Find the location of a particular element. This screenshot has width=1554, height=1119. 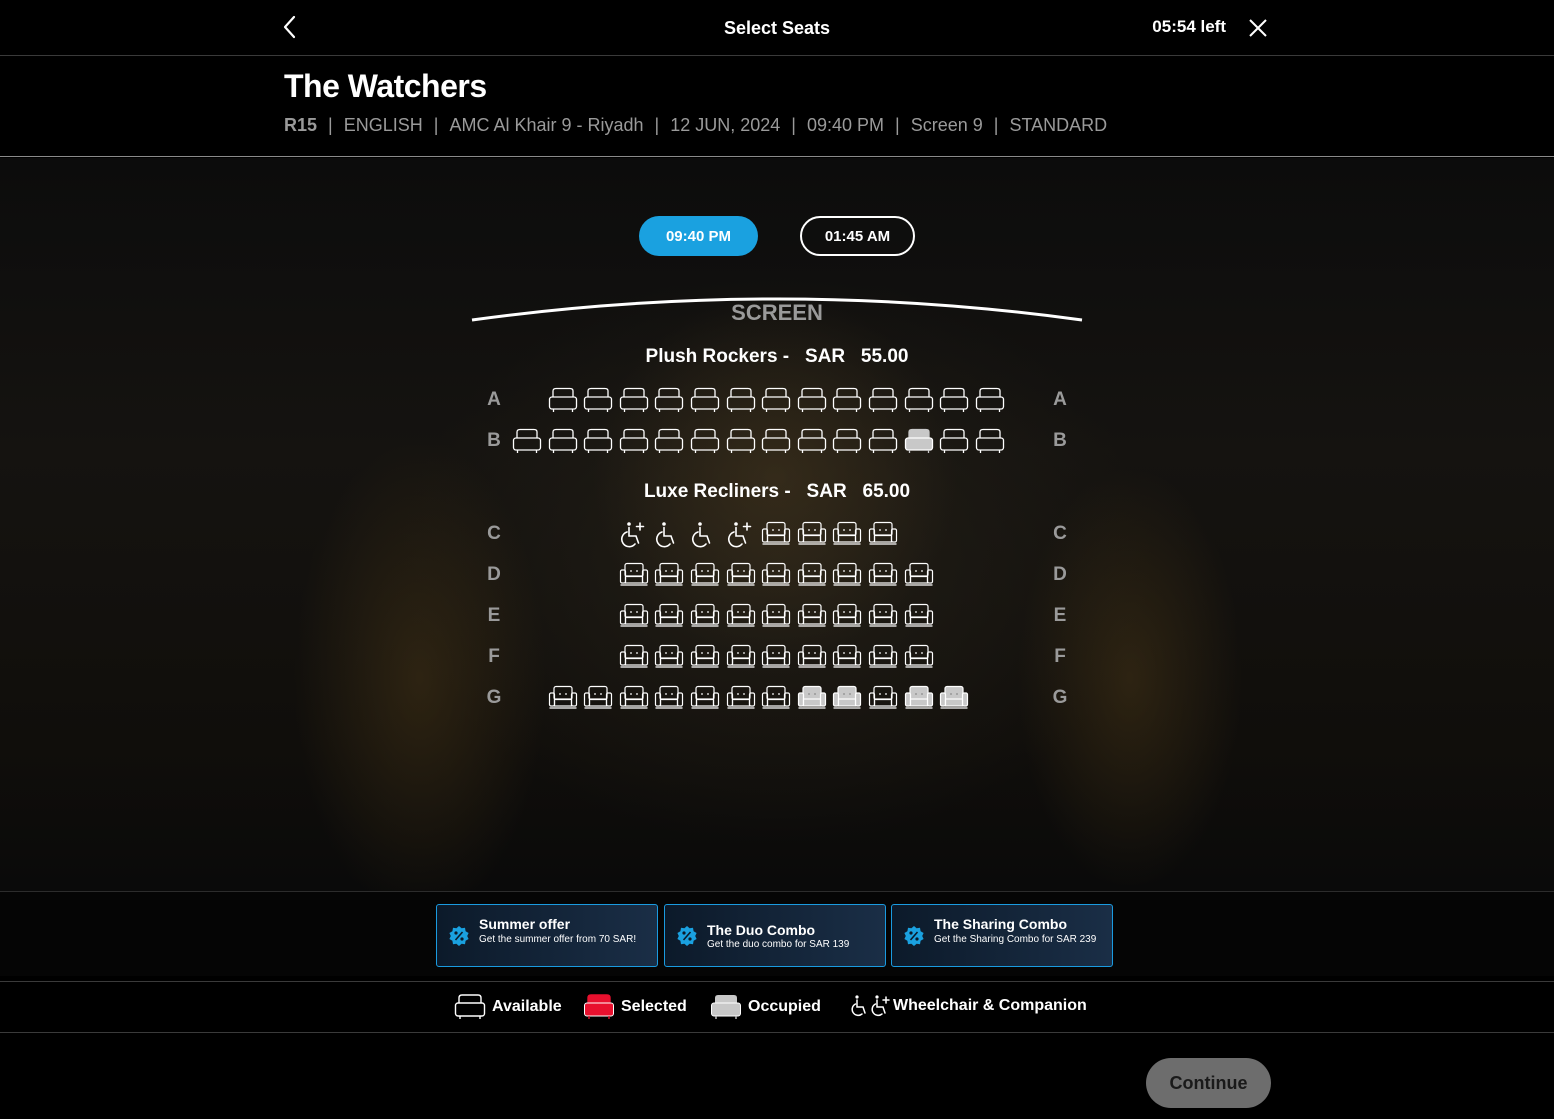

seat-b1 is located at coordinates (527, 441).